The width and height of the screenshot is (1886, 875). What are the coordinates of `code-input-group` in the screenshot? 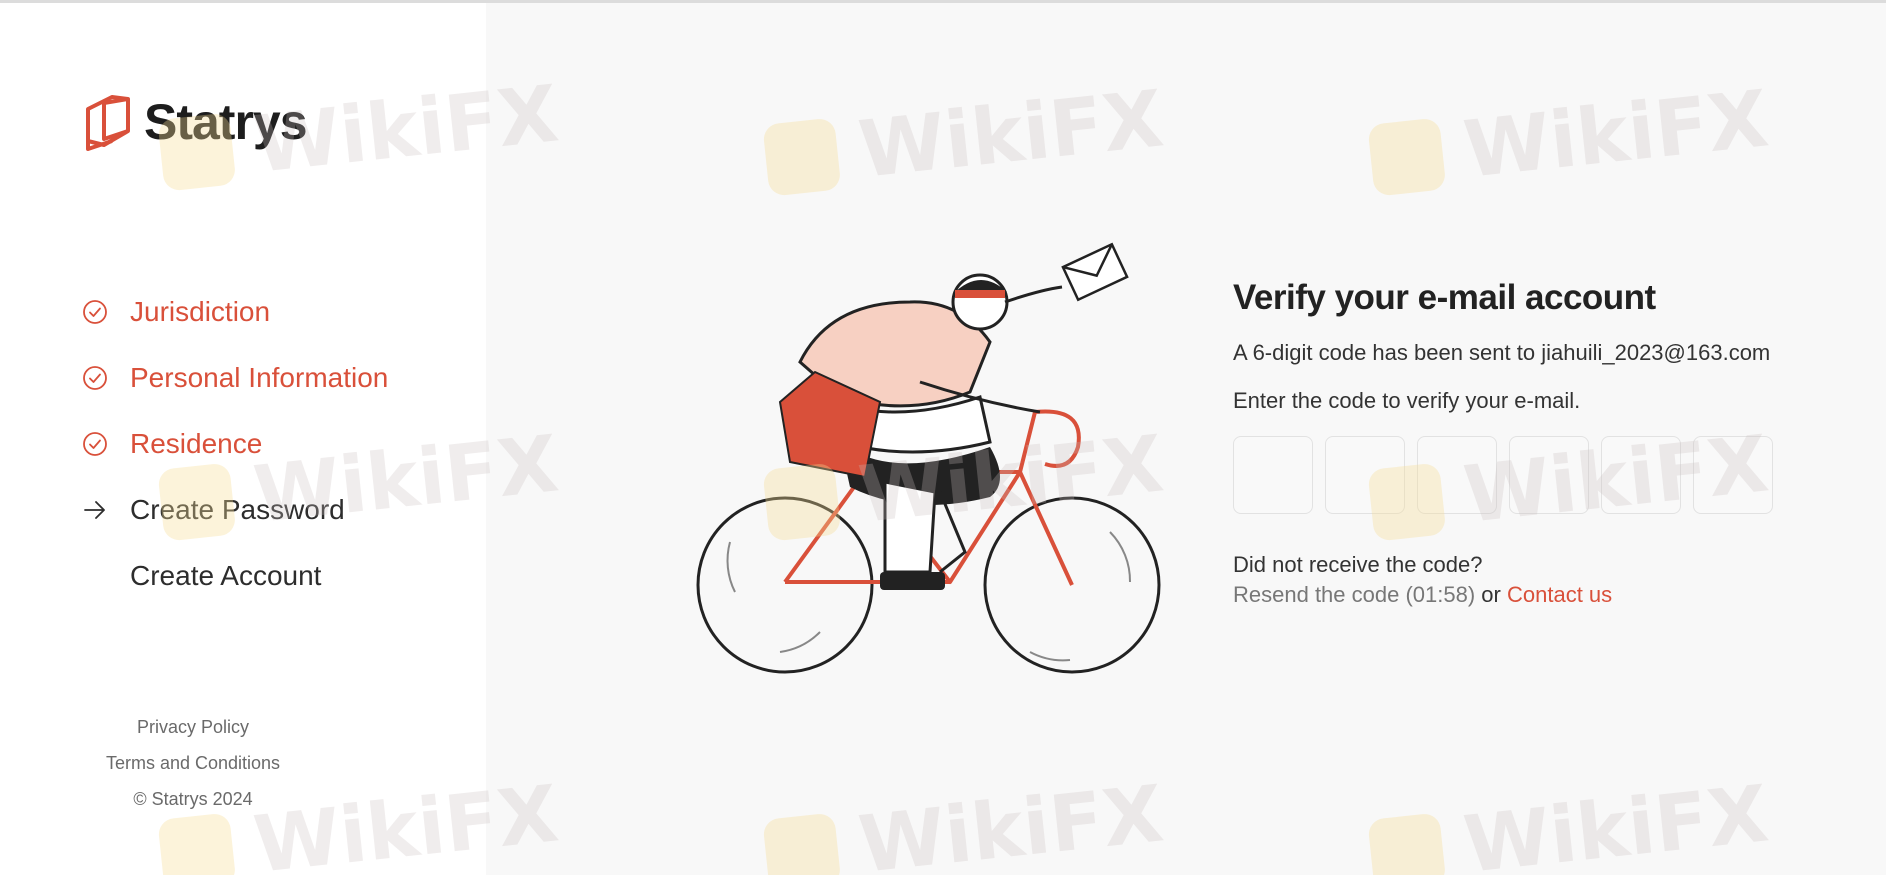 It's located at (1533, 475).